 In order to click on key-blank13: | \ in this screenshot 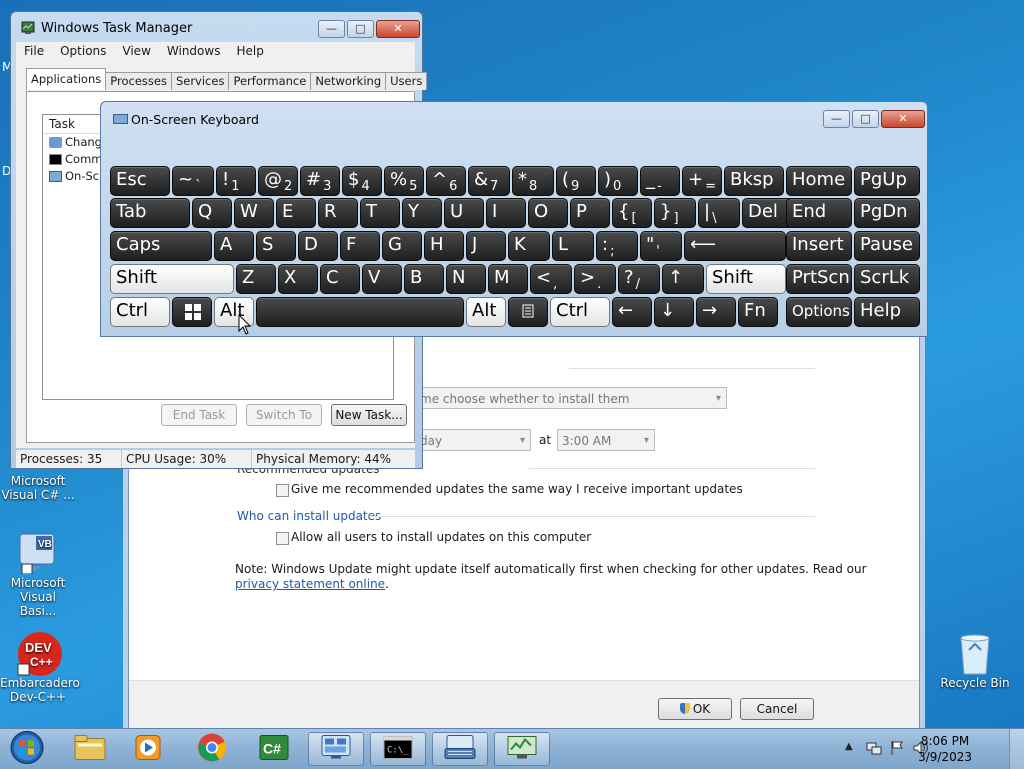, I will do `click(719, 213)`.